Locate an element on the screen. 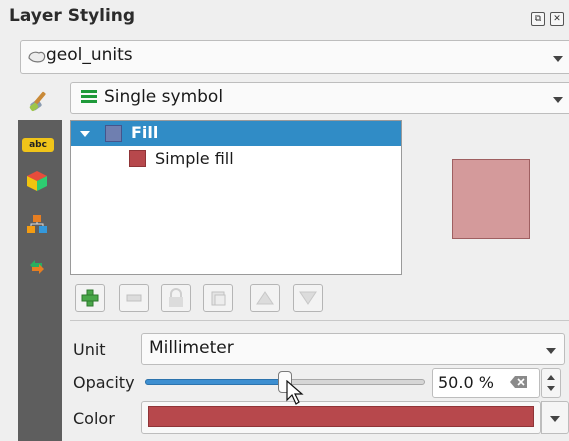 This screenshot has width=569, height=441. 3d-view-icon is located at coordinates (37, 181).